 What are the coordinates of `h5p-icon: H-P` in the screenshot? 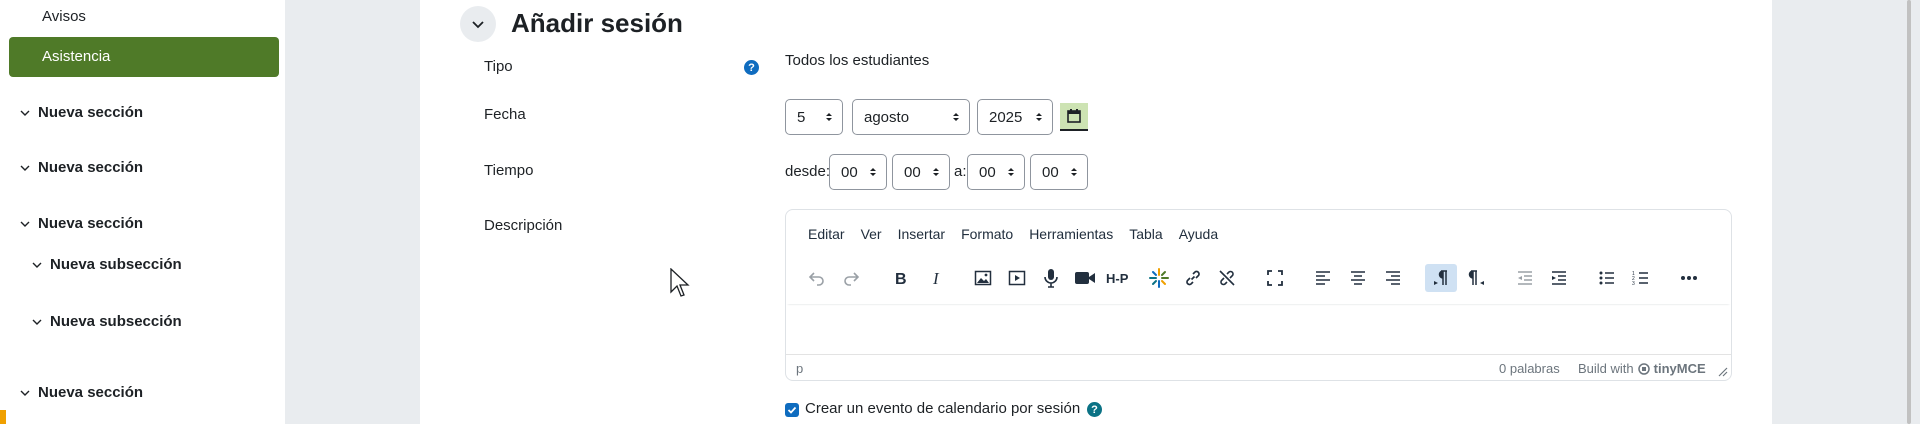 It's located at (1117, 278).